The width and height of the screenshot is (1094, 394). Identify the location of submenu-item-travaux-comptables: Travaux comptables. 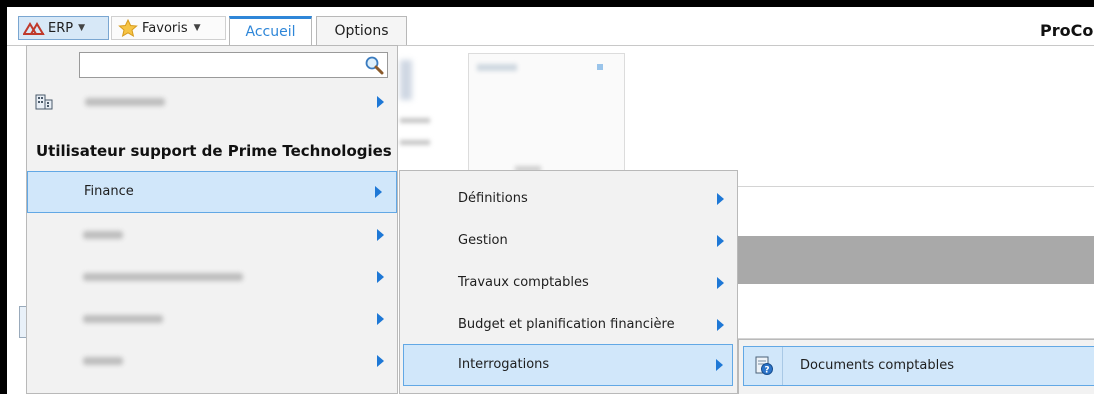
(568, 283).